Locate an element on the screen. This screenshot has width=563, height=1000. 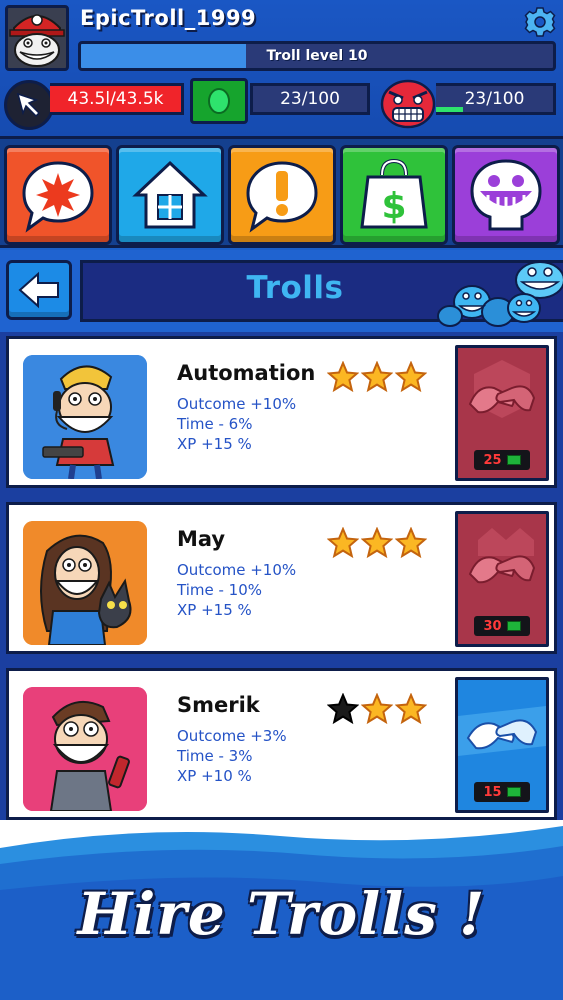
troll-level-bar: Troll level 10 is located at coordinates (317, 56).